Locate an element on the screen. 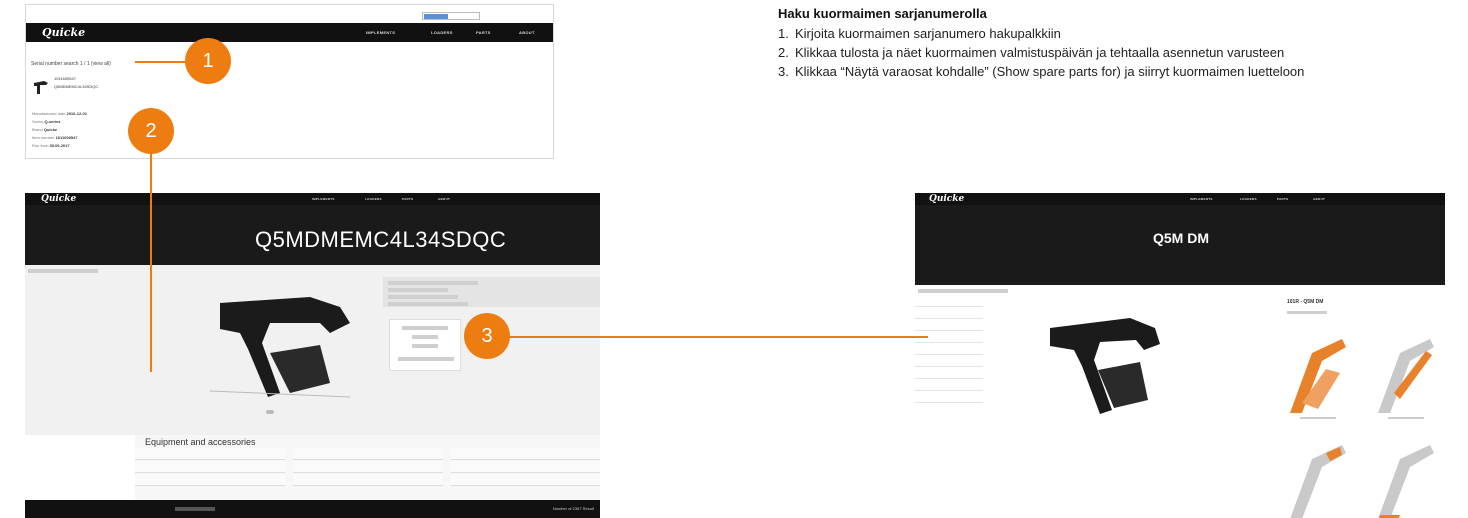 Image resolution: width=1468 pixels, height=518 pixels. result-serial: Q5MDMEMC4L34SDQC is located at coordinates (76, 86).